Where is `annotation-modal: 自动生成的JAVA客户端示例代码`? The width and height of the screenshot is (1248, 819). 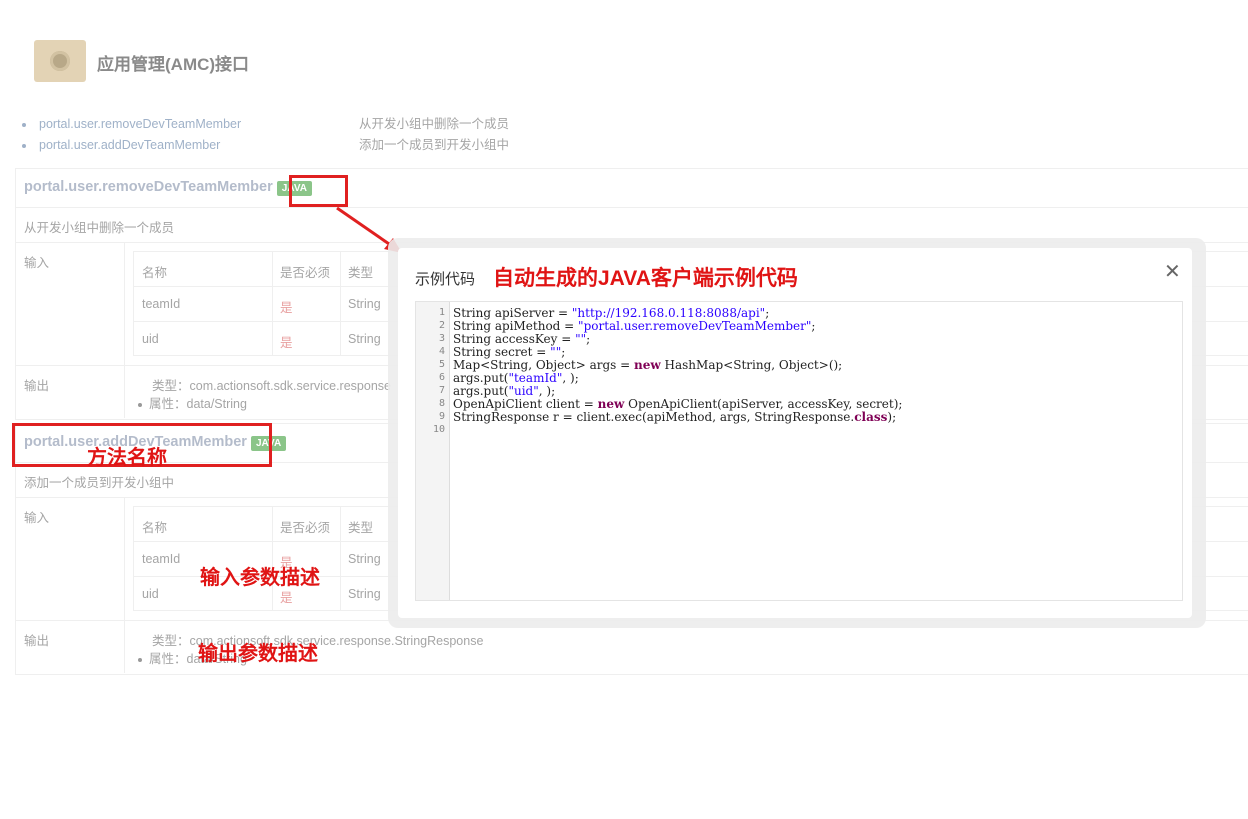
annotation-modal: 自动生成的JAVA客户端示例代码 is located at coordinates (645, 278).